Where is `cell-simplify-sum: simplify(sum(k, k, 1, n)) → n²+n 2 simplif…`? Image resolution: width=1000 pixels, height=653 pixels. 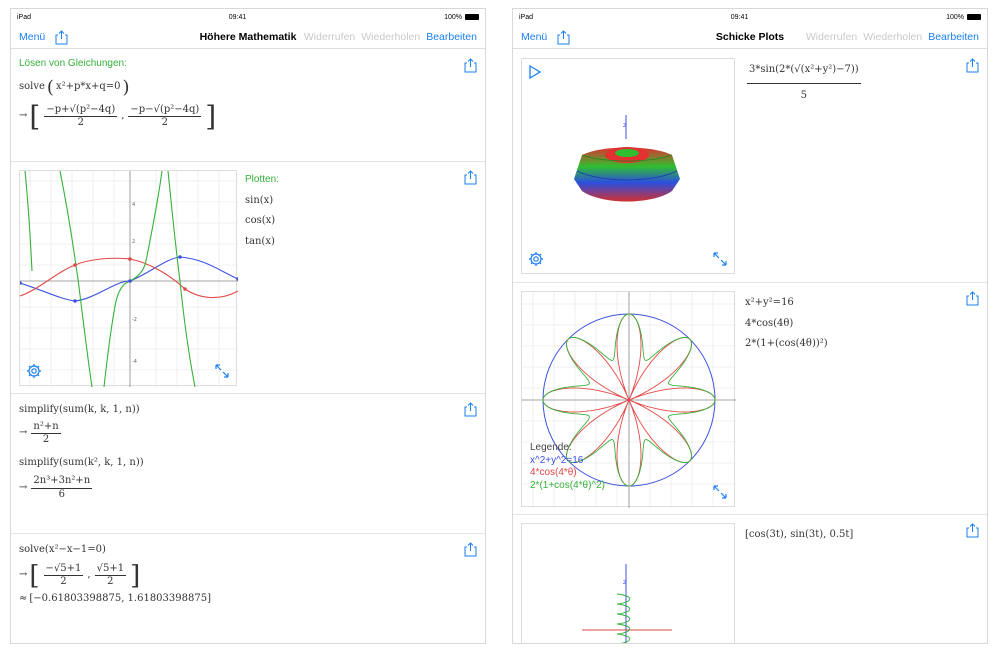 cell-simplify-sum: simplify(sum(k, k, 1, n)) → n²+n 2 simplif… is located at coordinates (248, 464).